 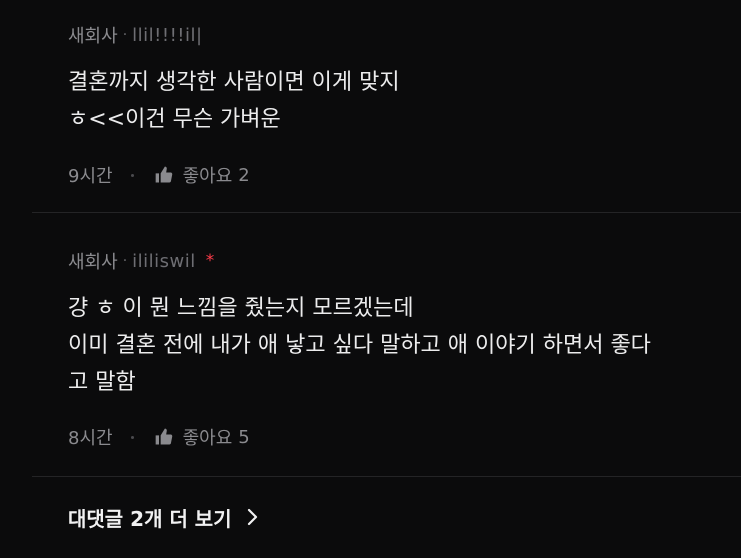 What do you see at coordinates (244, 437) in the screenshot?
I see `like-count: 5` at bounding box center [244, 437].